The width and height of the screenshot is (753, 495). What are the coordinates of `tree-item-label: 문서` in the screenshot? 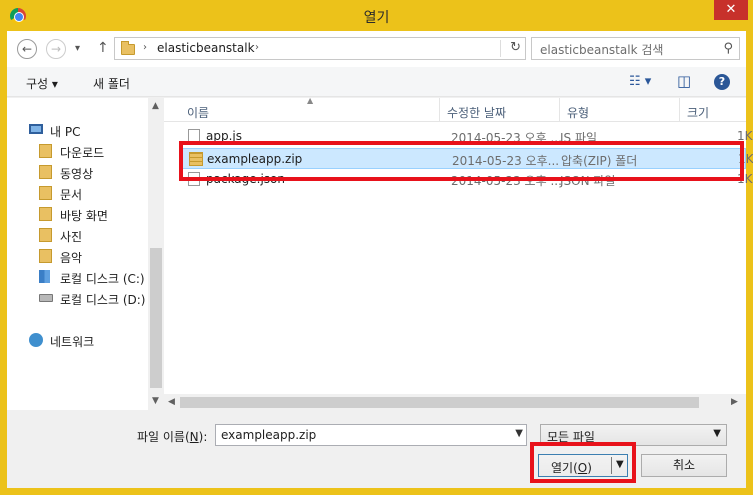 It's located at (71, 195).